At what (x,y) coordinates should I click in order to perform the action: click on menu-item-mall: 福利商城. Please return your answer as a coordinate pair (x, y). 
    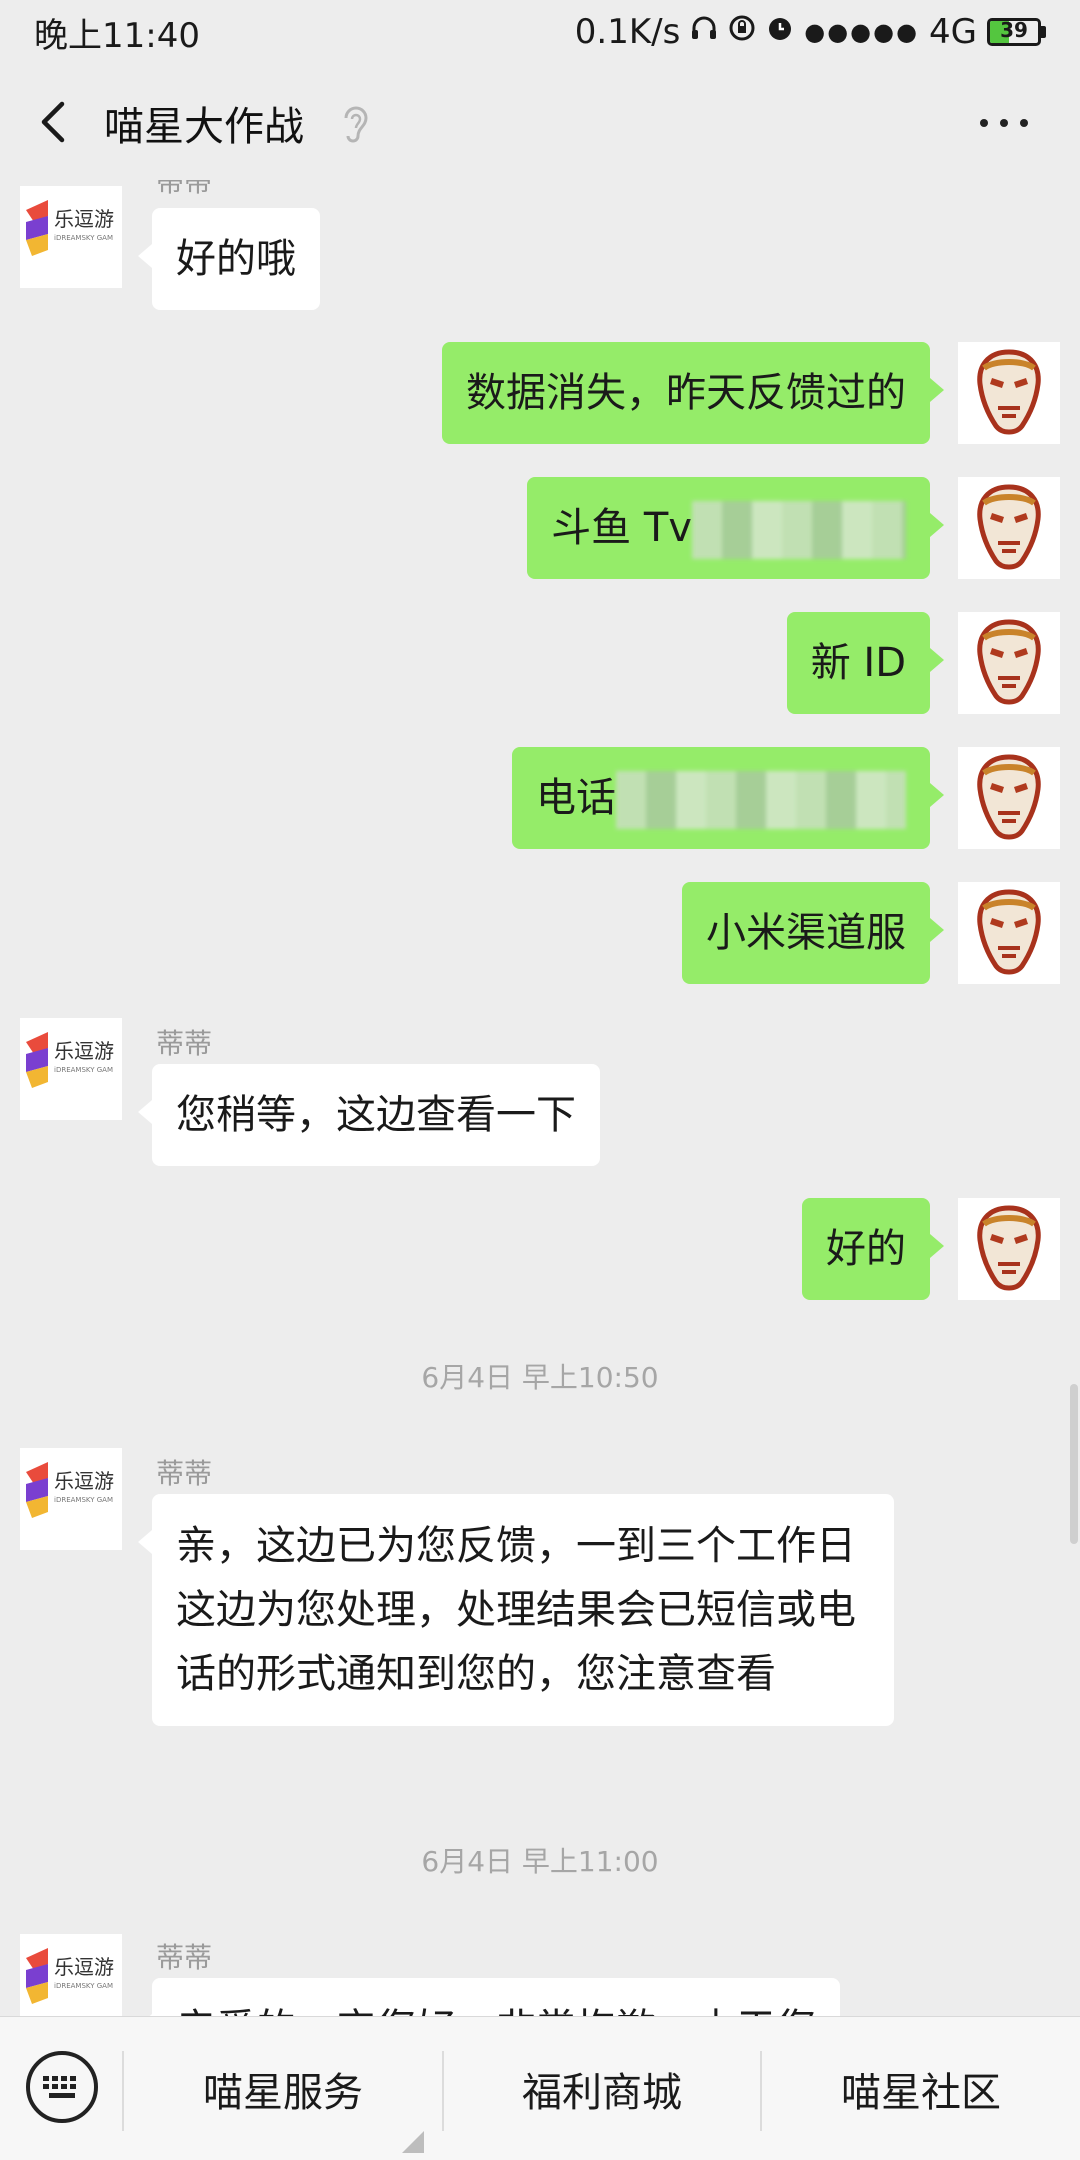
    Looking at the image, I should click on (602, 2088).